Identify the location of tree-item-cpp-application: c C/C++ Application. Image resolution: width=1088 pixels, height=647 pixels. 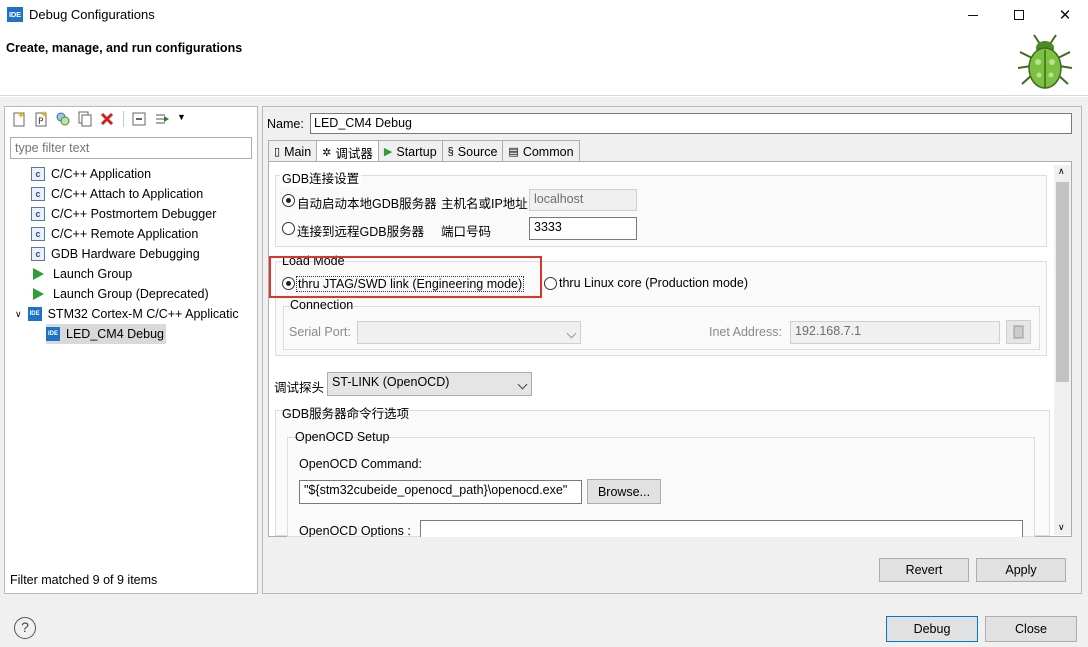
(131, 174).